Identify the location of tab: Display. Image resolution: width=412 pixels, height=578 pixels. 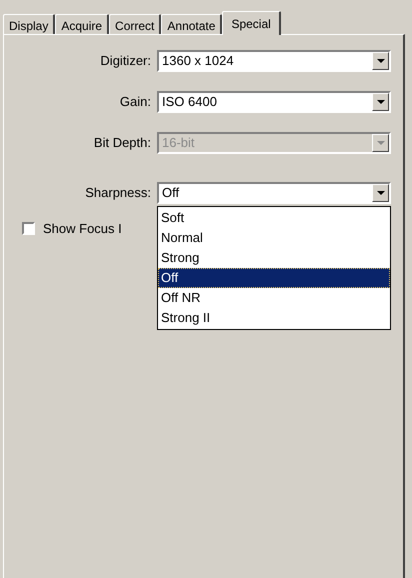
(29, 24).